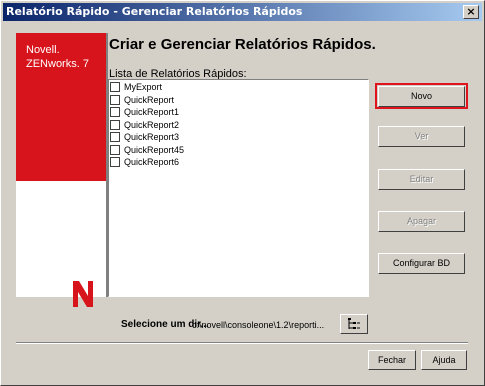  What do you see at coordinates (471, 12) in the screenshot?
I see `close-button: ×` at bounding box center [471, 12].